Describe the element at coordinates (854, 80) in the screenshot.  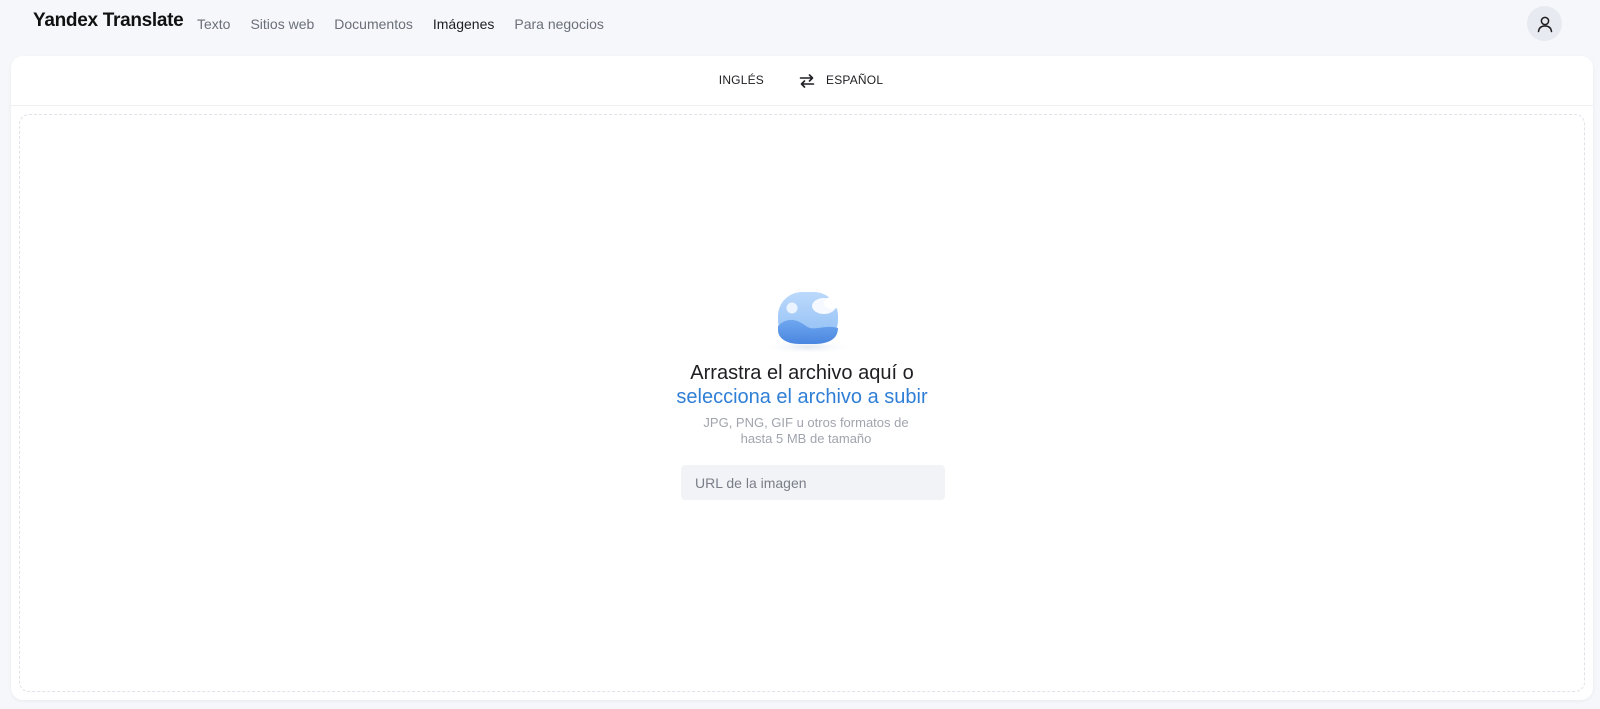
I see `target-language-button: ESPAÑOL` at that location.